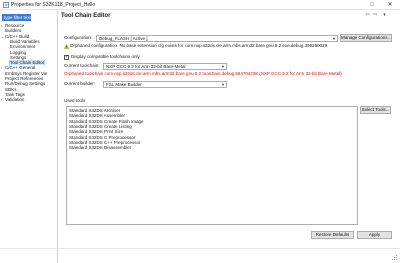 Image resolution: width=400 pixels, height=263 pixels. What do you see at coordinates (367, 15) in the screenshot?
I see `back-arrow-icon: ⇦` at bounding box center [367, 15].